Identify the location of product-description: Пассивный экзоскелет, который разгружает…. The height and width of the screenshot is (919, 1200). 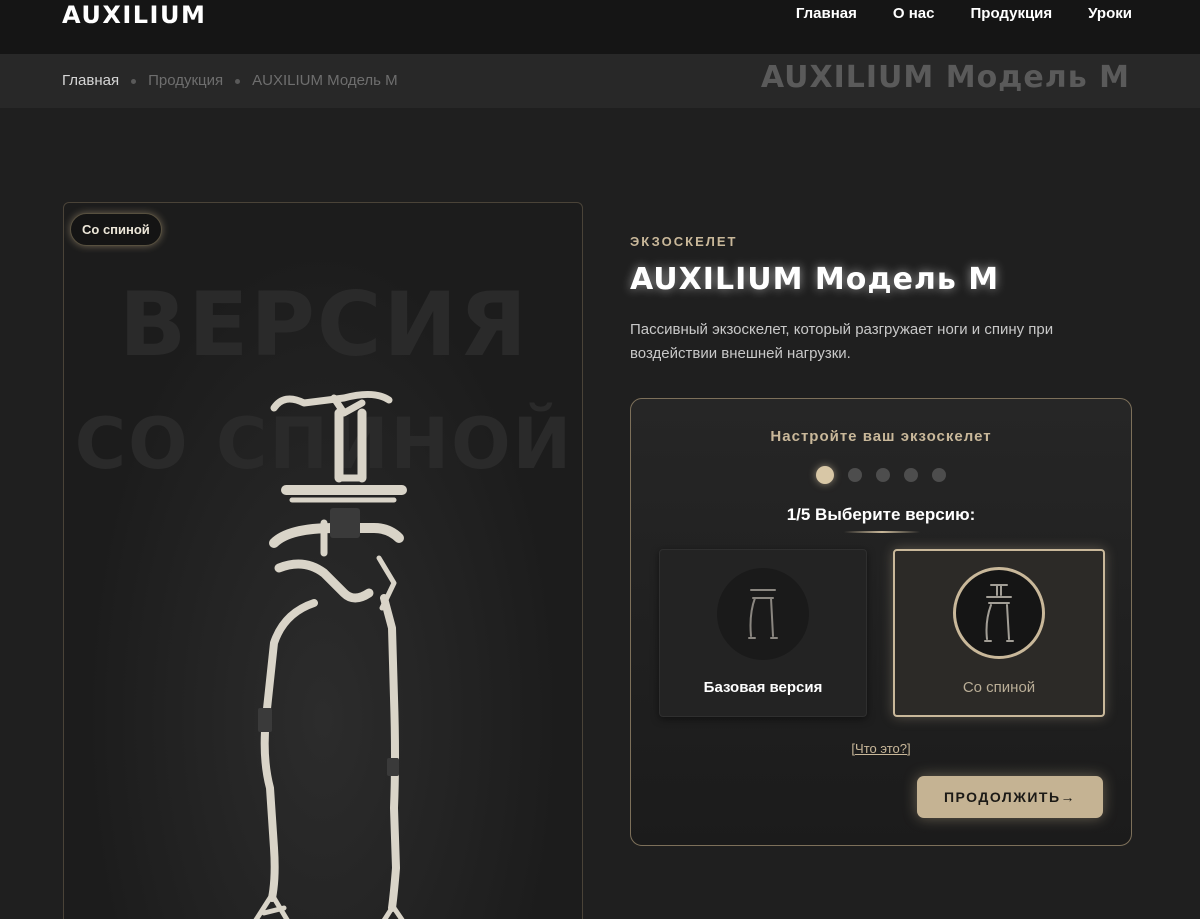
(842, 341).